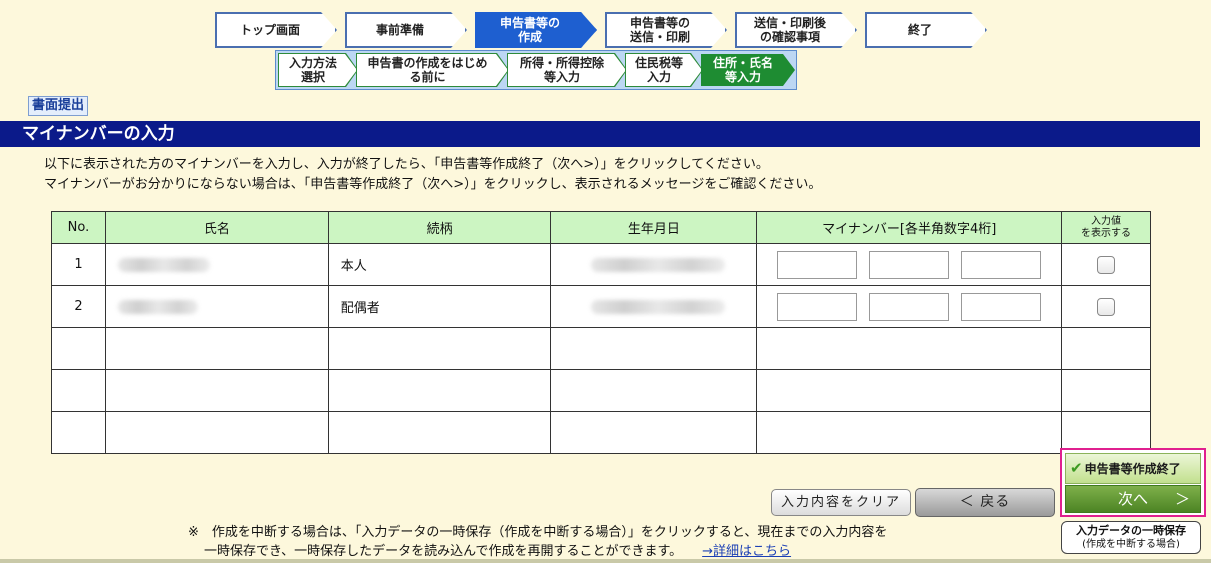 The height and width of the screenshot is (563, 1211). What do you see at coordinates (216, 227) in the screenshot?
I see `header-name: 氏名` at bounding box center [216, 227].